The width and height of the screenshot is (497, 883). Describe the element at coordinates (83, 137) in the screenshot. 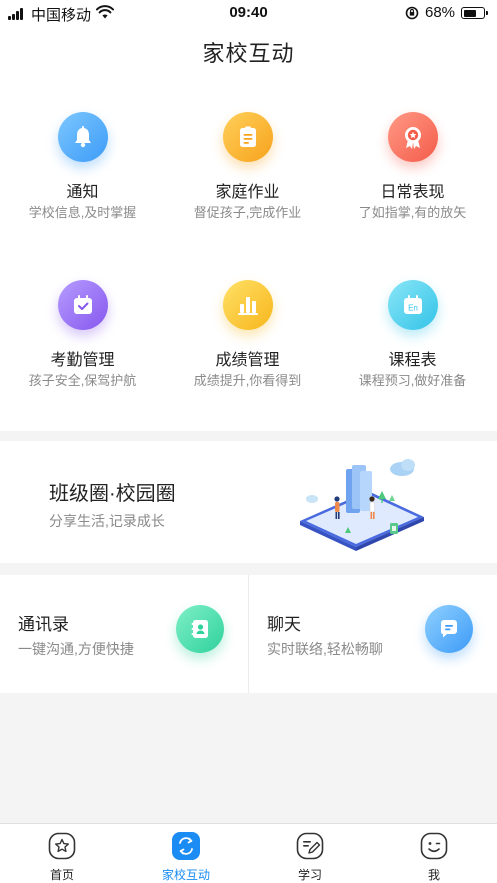

I see `bell-icon` at that location.